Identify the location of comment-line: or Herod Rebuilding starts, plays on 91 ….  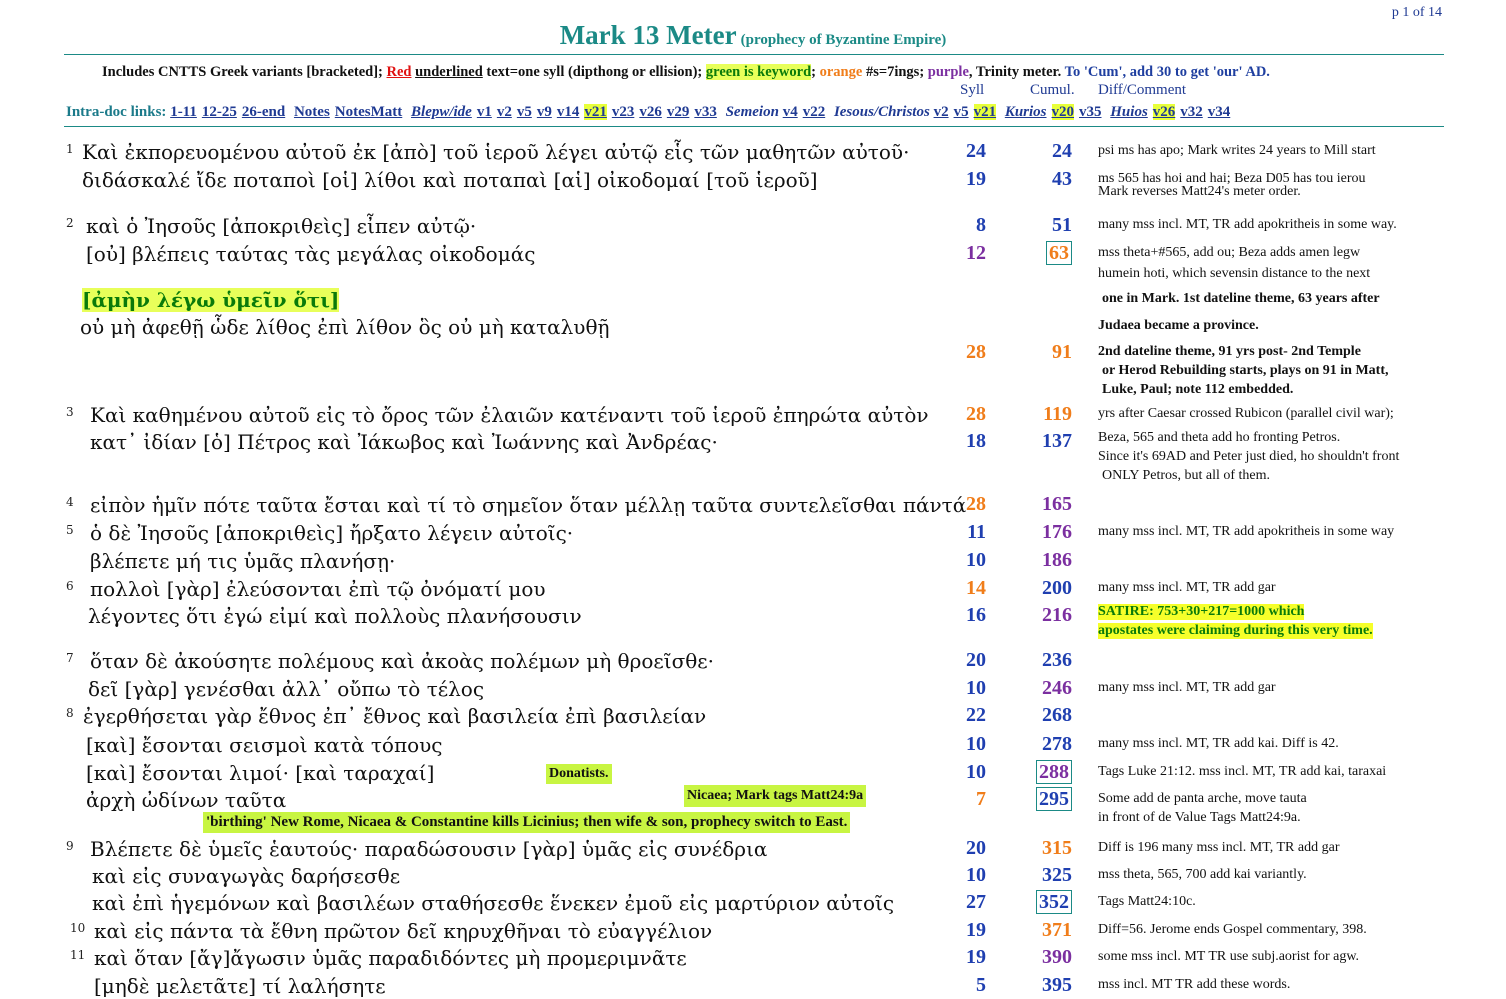
(1245, 370).